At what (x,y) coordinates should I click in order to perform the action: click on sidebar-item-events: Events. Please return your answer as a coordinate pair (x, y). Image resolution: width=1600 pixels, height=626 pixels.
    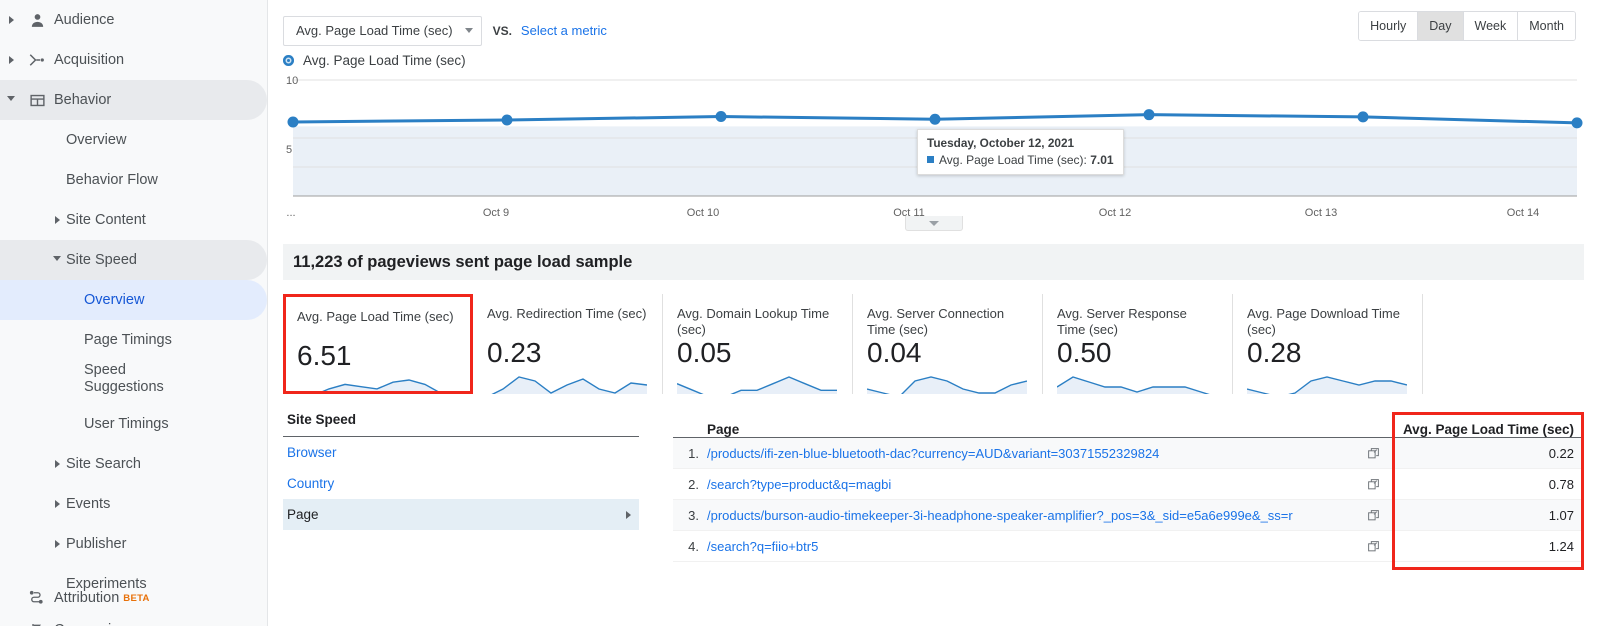
    Looking at the image, I should click on (133, 504).